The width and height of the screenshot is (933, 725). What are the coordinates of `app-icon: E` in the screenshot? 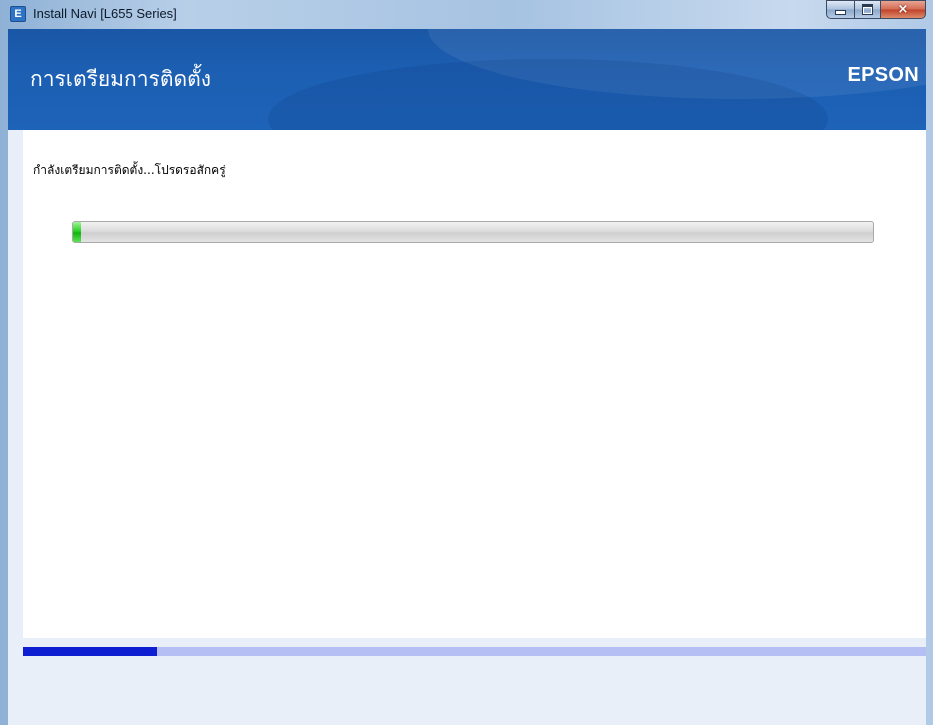 It's located at (18, 14).